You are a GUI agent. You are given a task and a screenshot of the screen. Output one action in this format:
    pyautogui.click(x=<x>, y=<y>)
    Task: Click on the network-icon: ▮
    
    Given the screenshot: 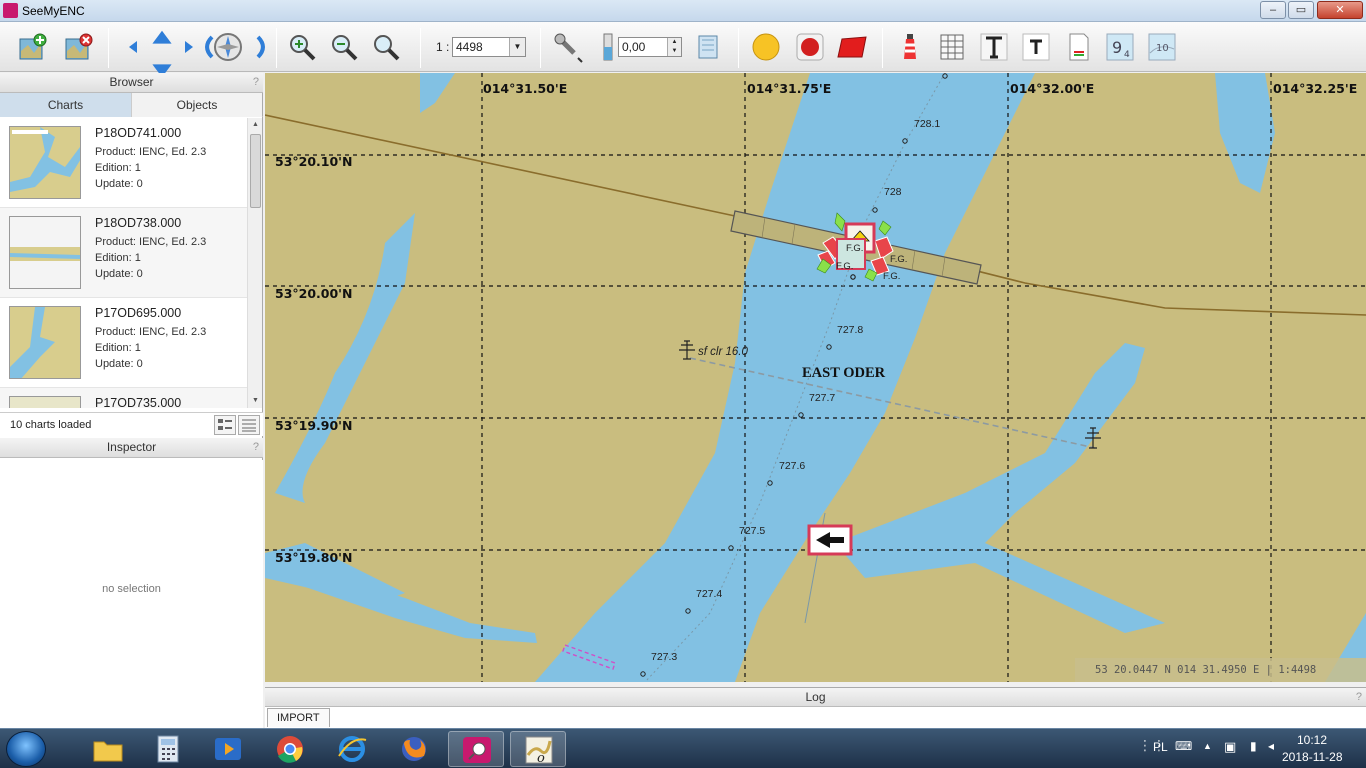 What is the action you would take?
    pyautogui.click(x=1253, y=746)
    